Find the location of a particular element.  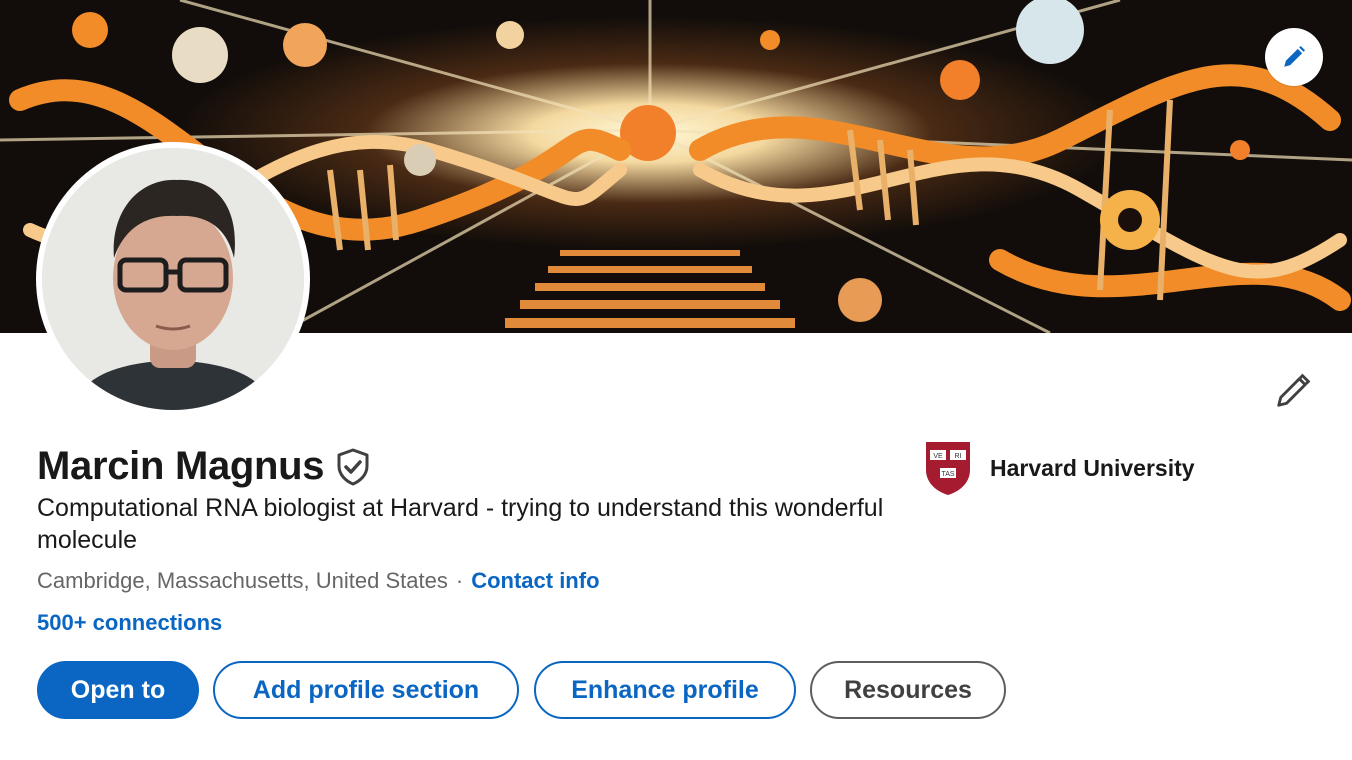

add-profile-section-button: Add profile section is located at coordinates (366, 690).